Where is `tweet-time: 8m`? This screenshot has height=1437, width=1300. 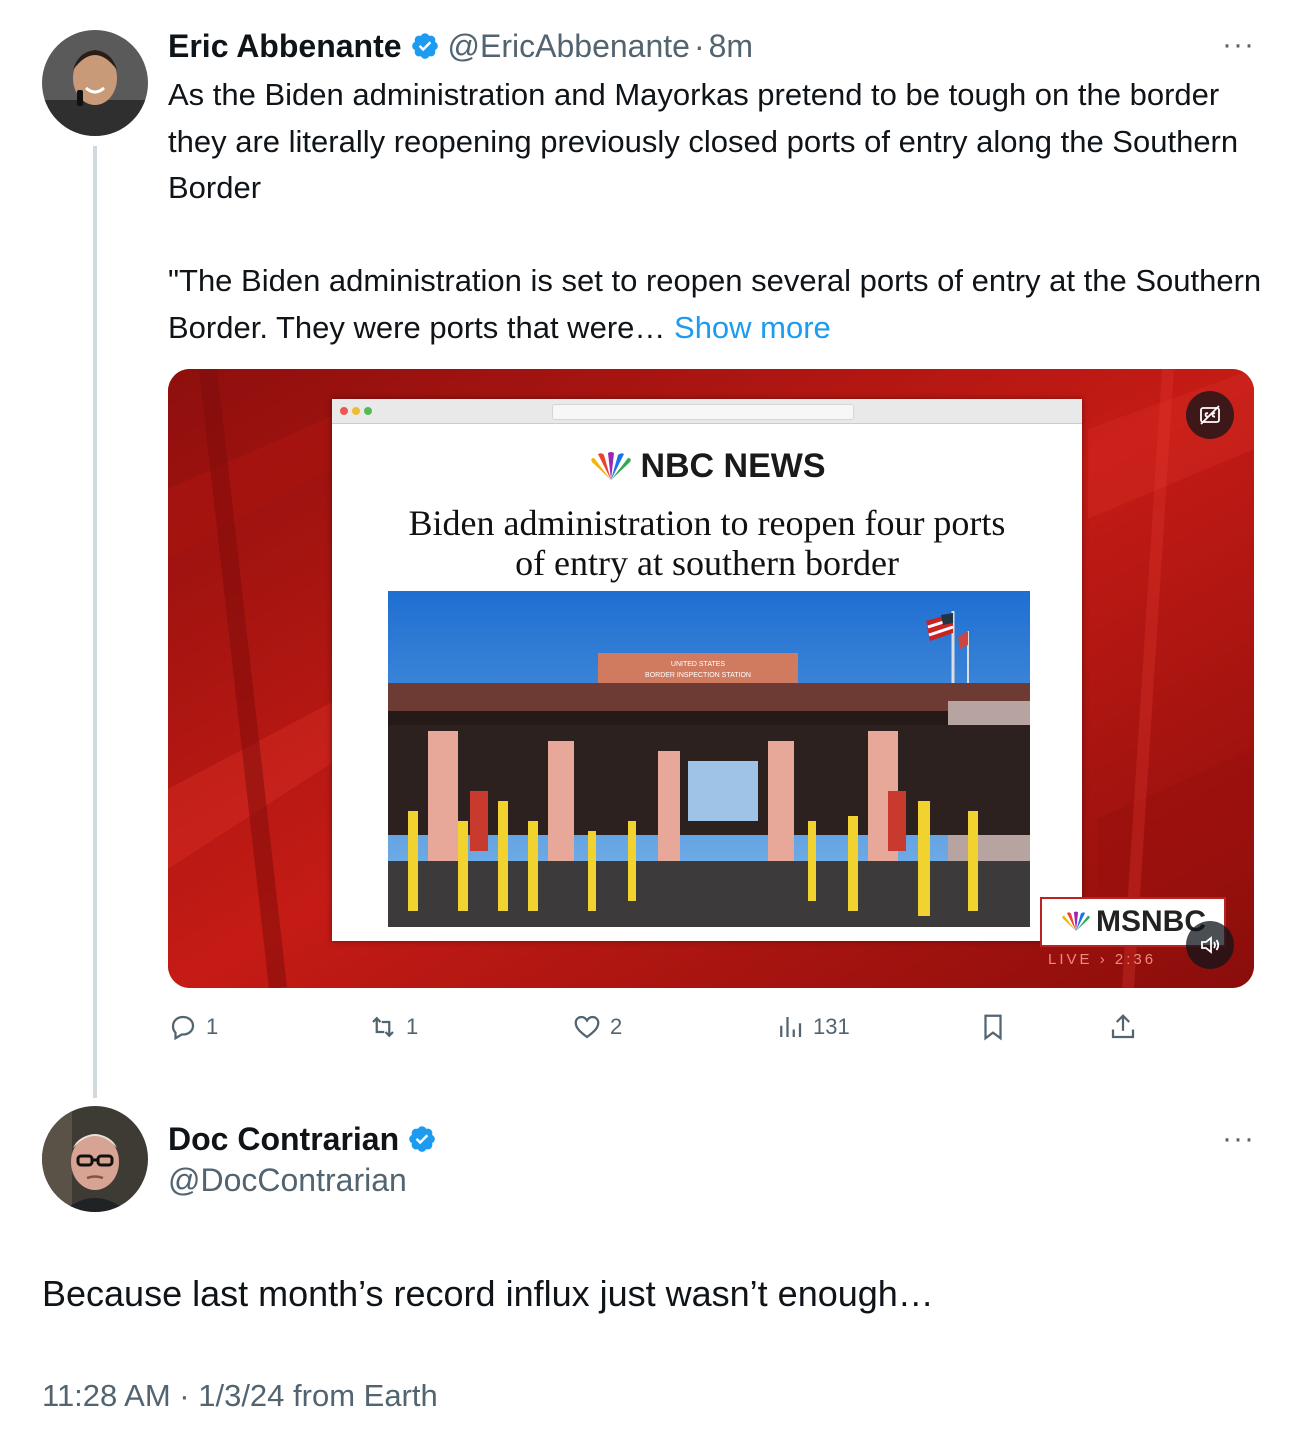
tweet-time: 8m is located at coordinates (731, 46).